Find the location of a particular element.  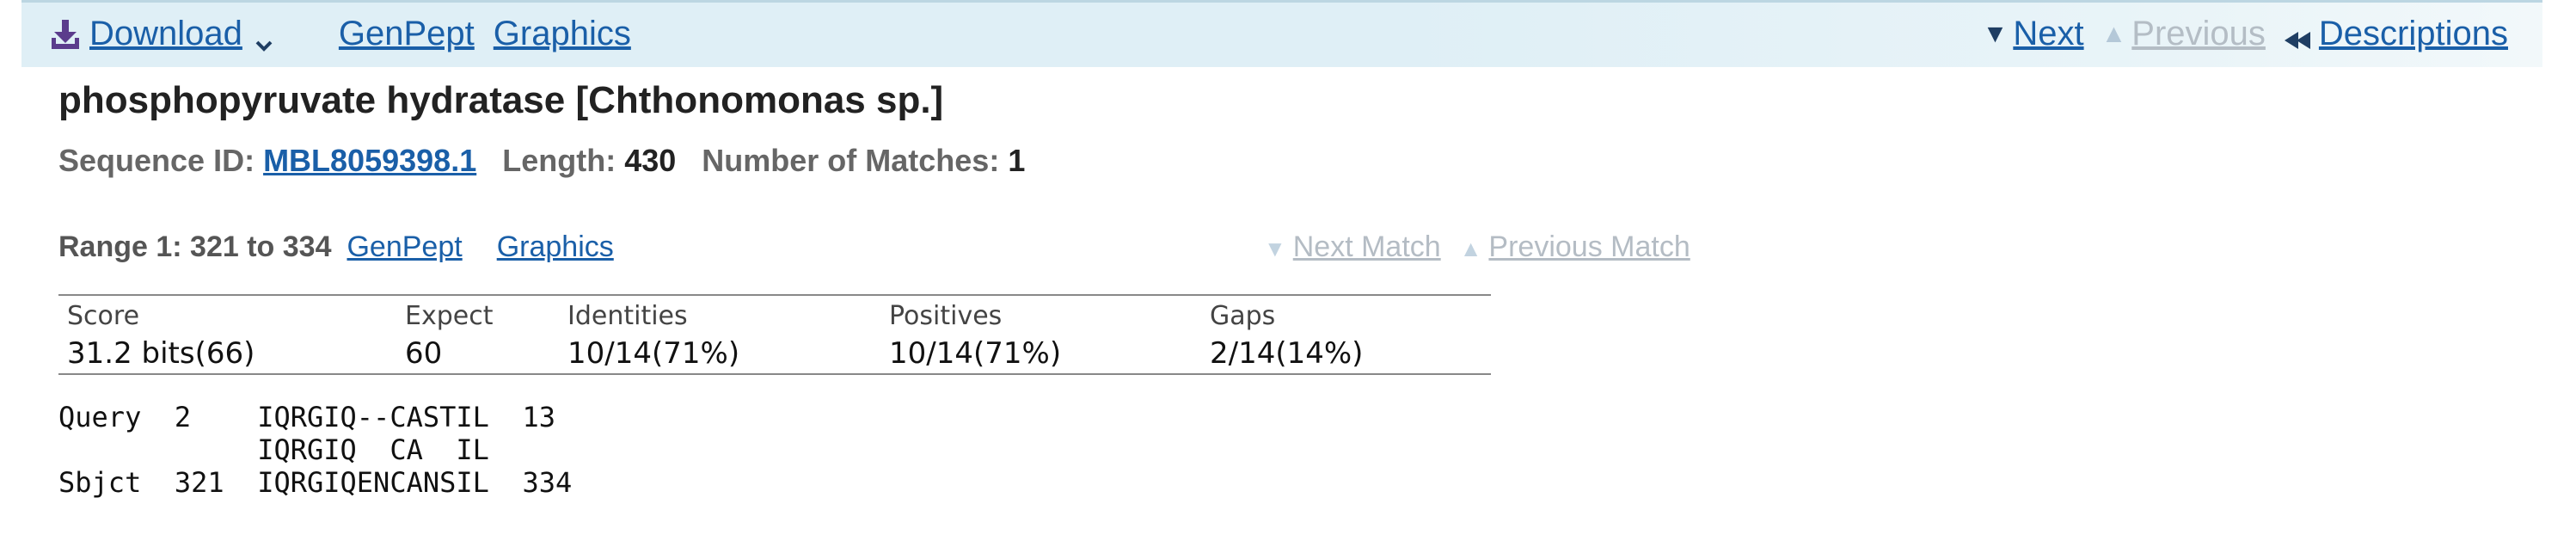

stats-gaps-column: Gaps 2/14(14%) is located at coordinates (1286, 336).